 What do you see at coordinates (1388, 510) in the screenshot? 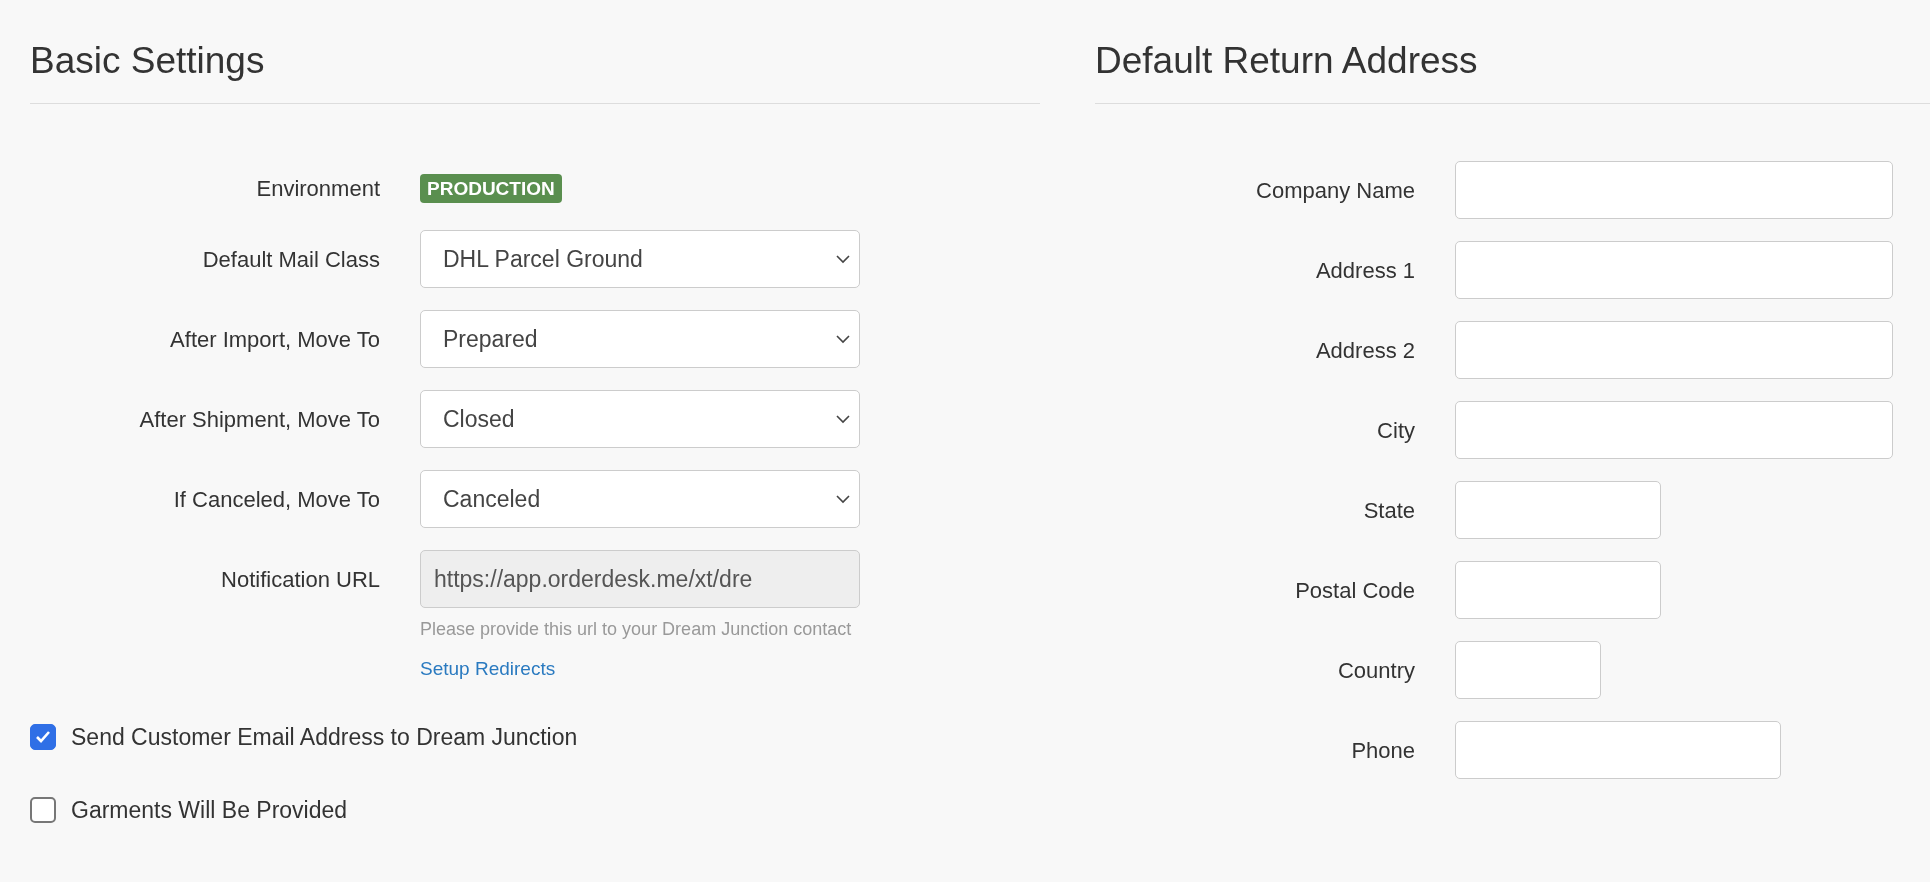
I see `field-label: State` at bounding box center [1388, 510].